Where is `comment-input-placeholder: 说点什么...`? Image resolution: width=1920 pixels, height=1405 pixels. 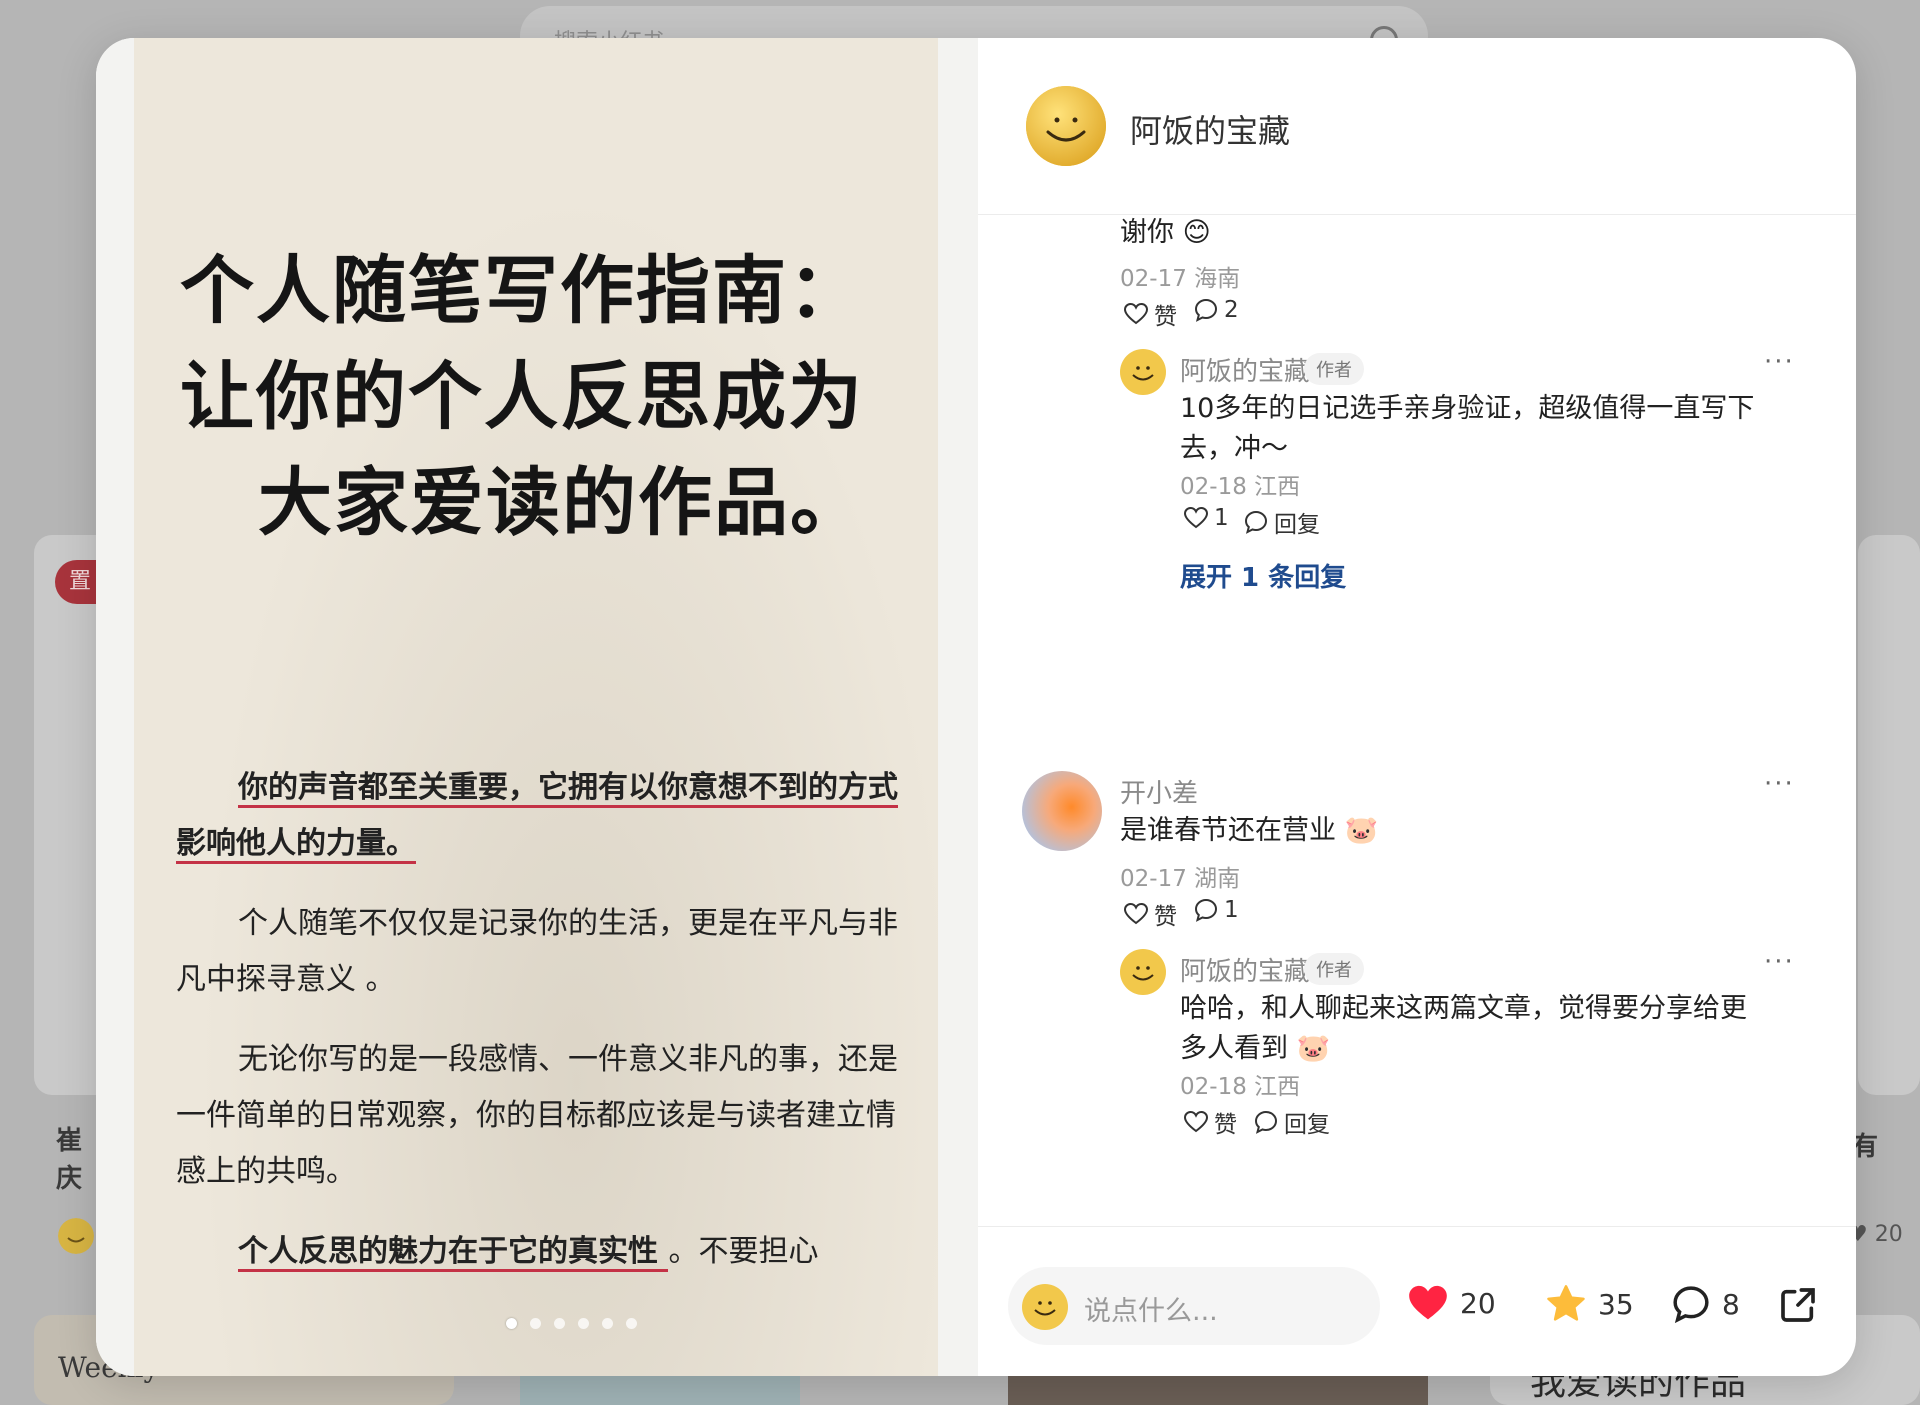 comment-input-placeholder: 说点什么... is located at coordinates (1151, 1311).